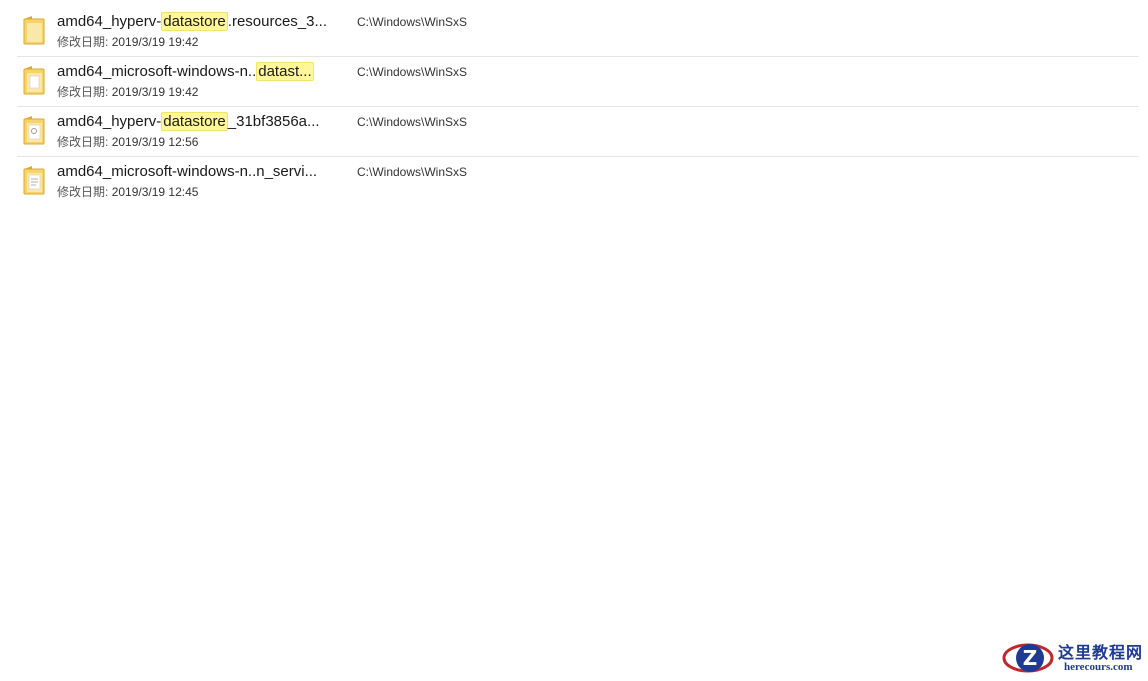 The image size is (1148, 681). I want to click on modified-date: 2019/3/19 12:45, so click(155, 192).